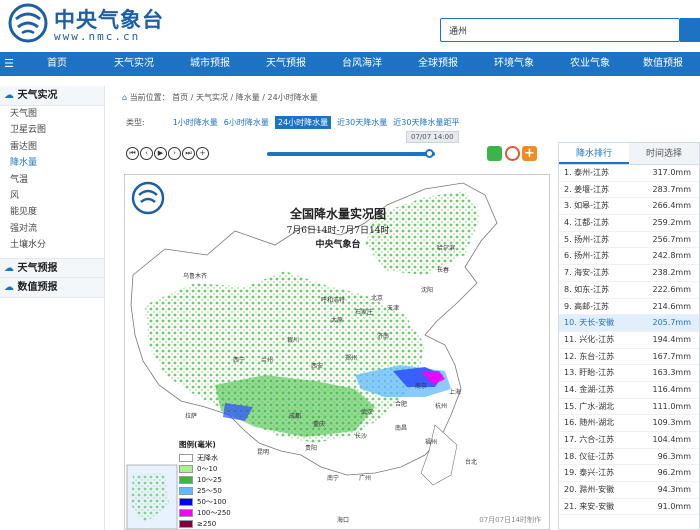 Image resolution: width=700 pixels, height=530 pixels. What do you see at coordinates (629, 390) in the screenshot?
I see `rank-row: 14. 金湖-江苏 116.4mm` at bounding box center [629, 390].